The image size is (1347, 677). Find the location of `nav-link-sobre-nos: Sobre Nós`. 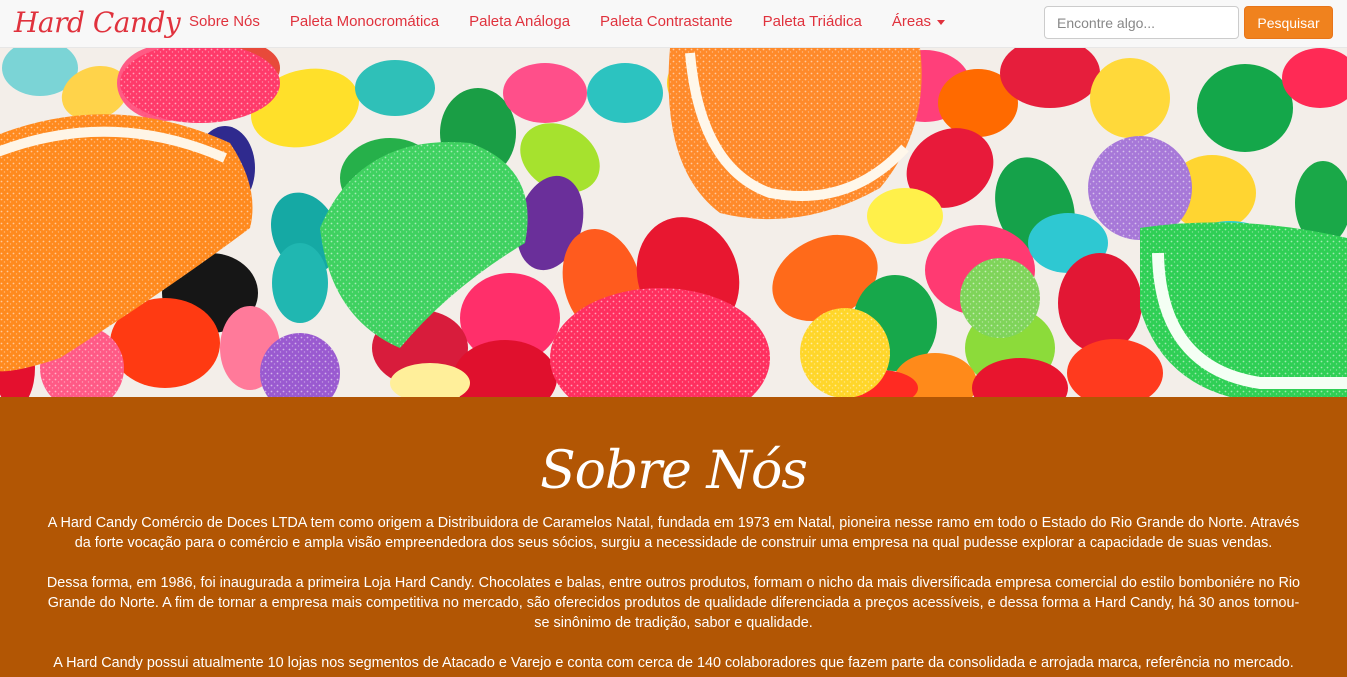

nav-link-sobre-nos: Sobre Nós is located at coordinates (224, 22).